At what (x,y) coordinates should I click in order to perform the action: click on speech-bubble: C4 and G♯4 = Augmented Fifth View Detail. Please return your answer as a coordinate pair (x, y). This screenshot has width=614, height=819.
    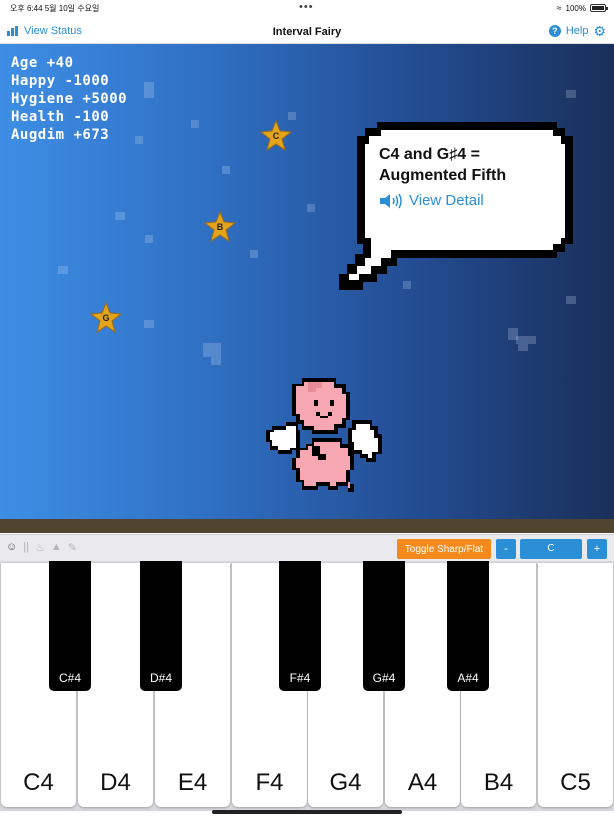
    Looking at the image, I should click on (459, 204).